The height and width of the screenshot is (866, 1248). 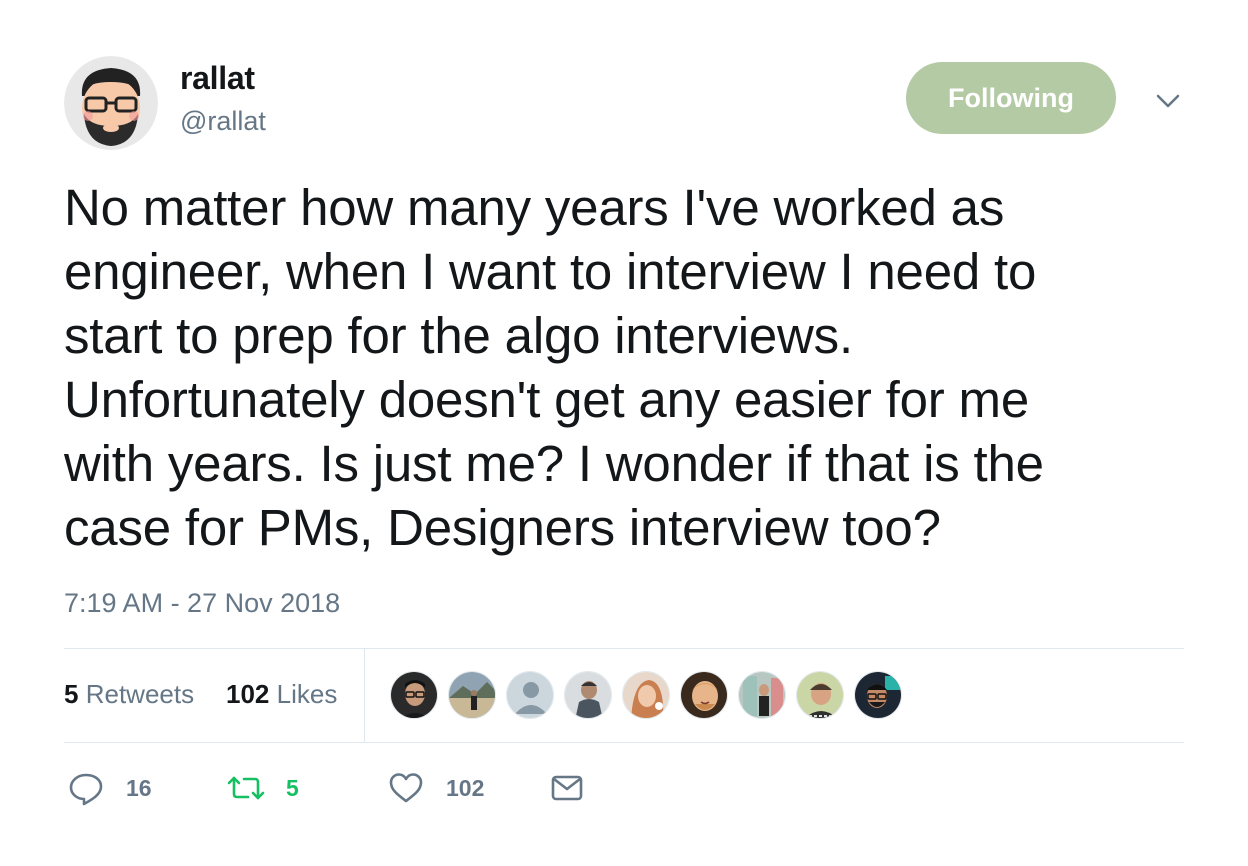 I want to click on like-count: 102, so click(x=465, y=787).